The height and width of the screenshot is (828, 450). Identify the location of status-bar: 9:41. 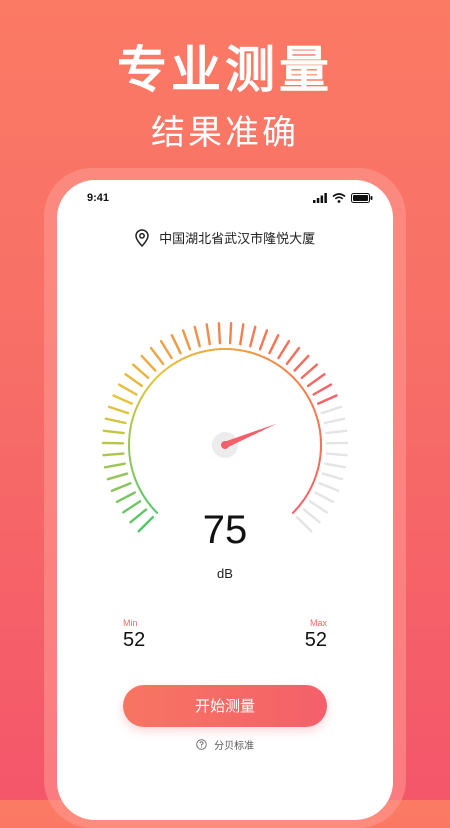
(225, 198).